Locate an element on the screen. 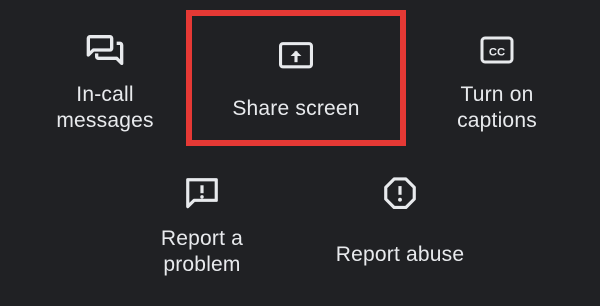 This screenshot has height=306, width=600. svg-text: CC is located at coordinates (497, 52).